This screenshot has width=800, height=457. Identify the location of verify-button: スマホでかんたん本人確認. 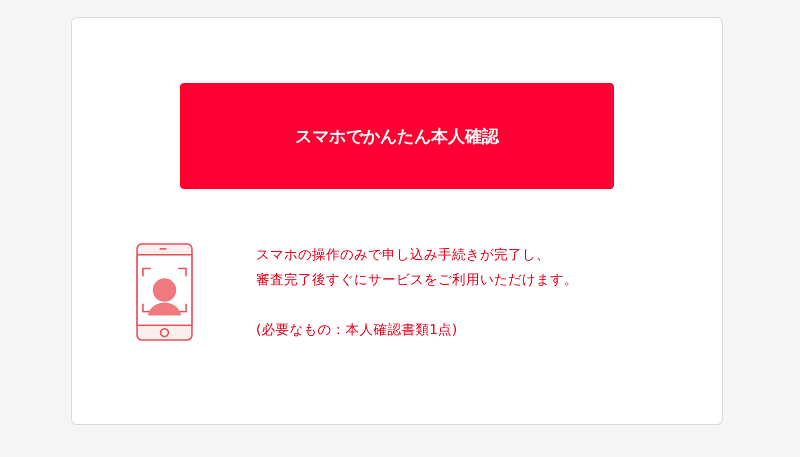
(397, 136).